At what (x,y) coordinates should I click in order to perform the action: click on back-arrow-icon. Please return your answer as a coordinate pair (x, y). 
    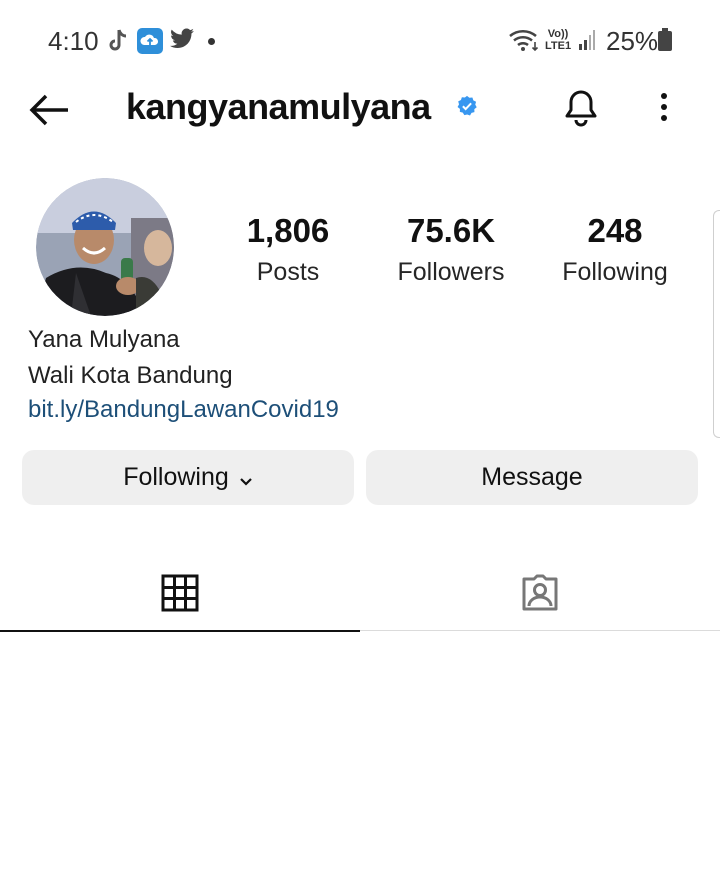
    Looking at the image, I should click on (49, 112).